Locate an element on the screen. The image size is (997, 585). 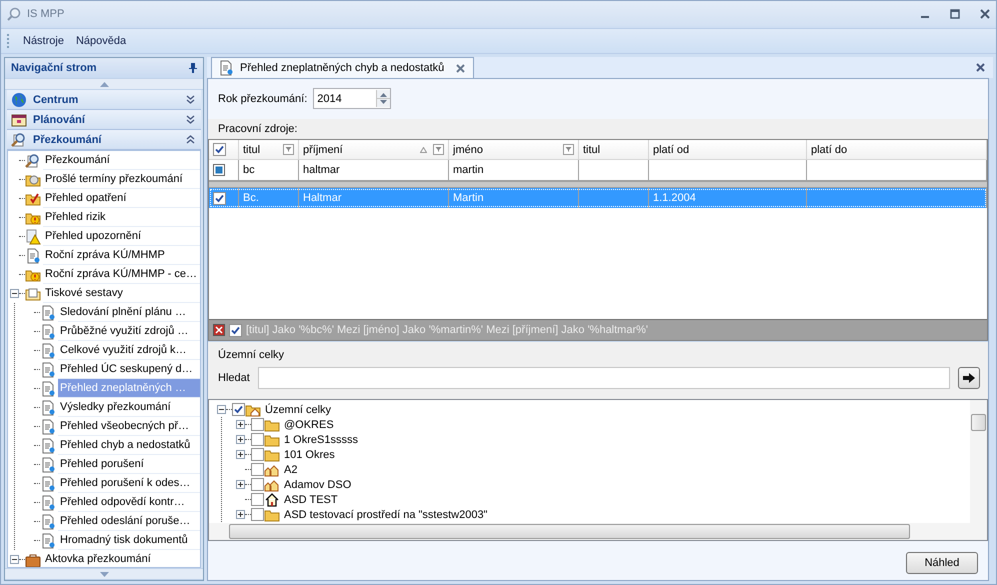
tab: Přehled zneplatněných chyb a nedostatků is located at coordinates (342, 67).